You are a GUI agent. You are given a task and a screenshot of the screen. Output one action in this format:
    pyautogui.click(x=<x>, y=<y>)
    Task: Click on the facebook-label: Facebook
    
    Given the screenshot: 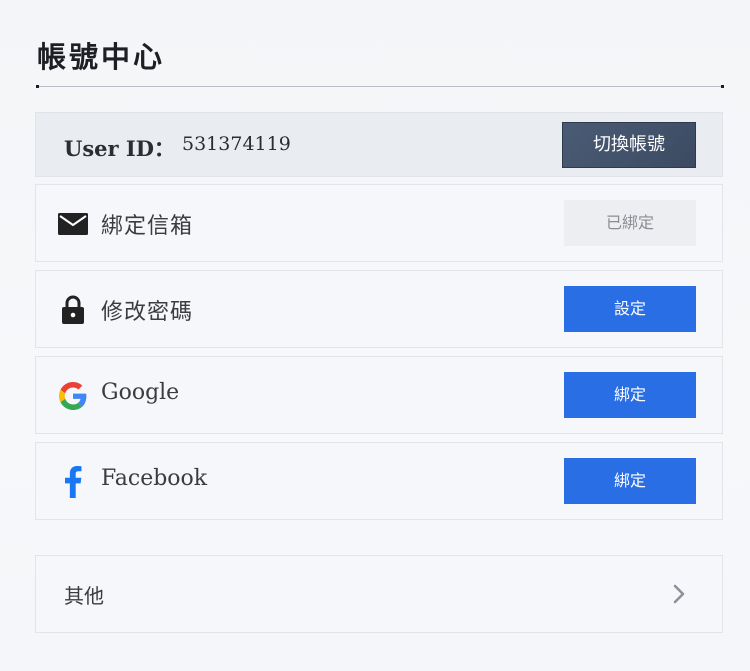 What is the action you would take?
    pyautogui.click(x=154, y=478)
    